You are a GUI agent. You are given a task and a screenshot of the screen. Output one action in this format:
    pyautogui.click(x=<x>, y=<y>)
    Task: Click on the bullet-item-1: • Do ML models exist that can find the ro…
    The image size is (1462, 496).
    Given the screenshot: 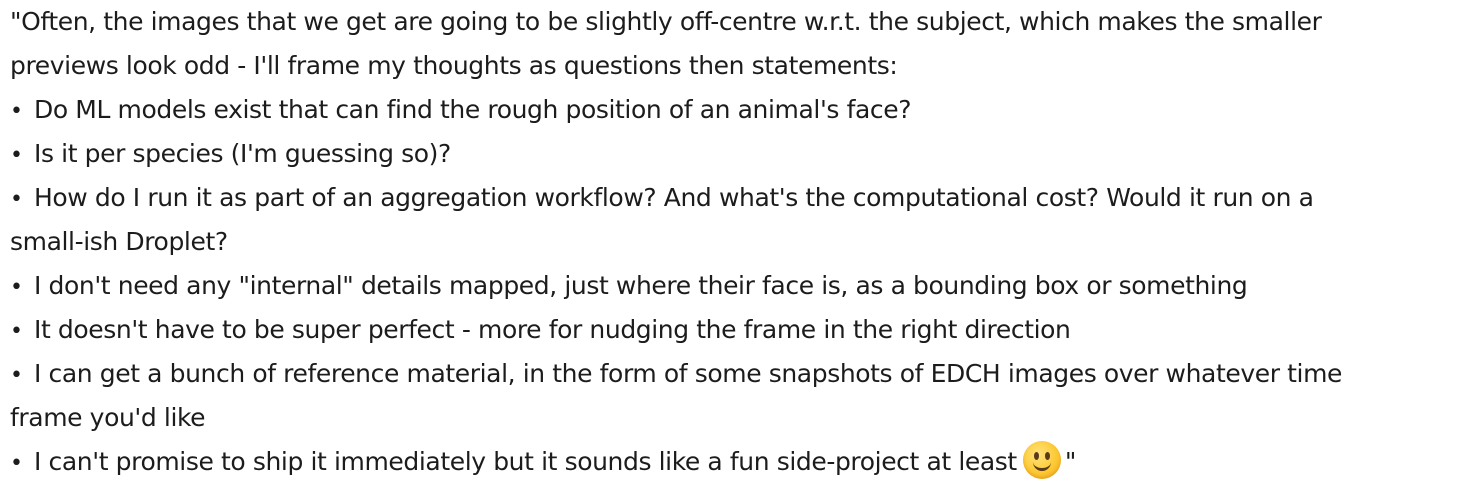 What is the action you would take?
    pyautogui.click(x=730, y=110)
    